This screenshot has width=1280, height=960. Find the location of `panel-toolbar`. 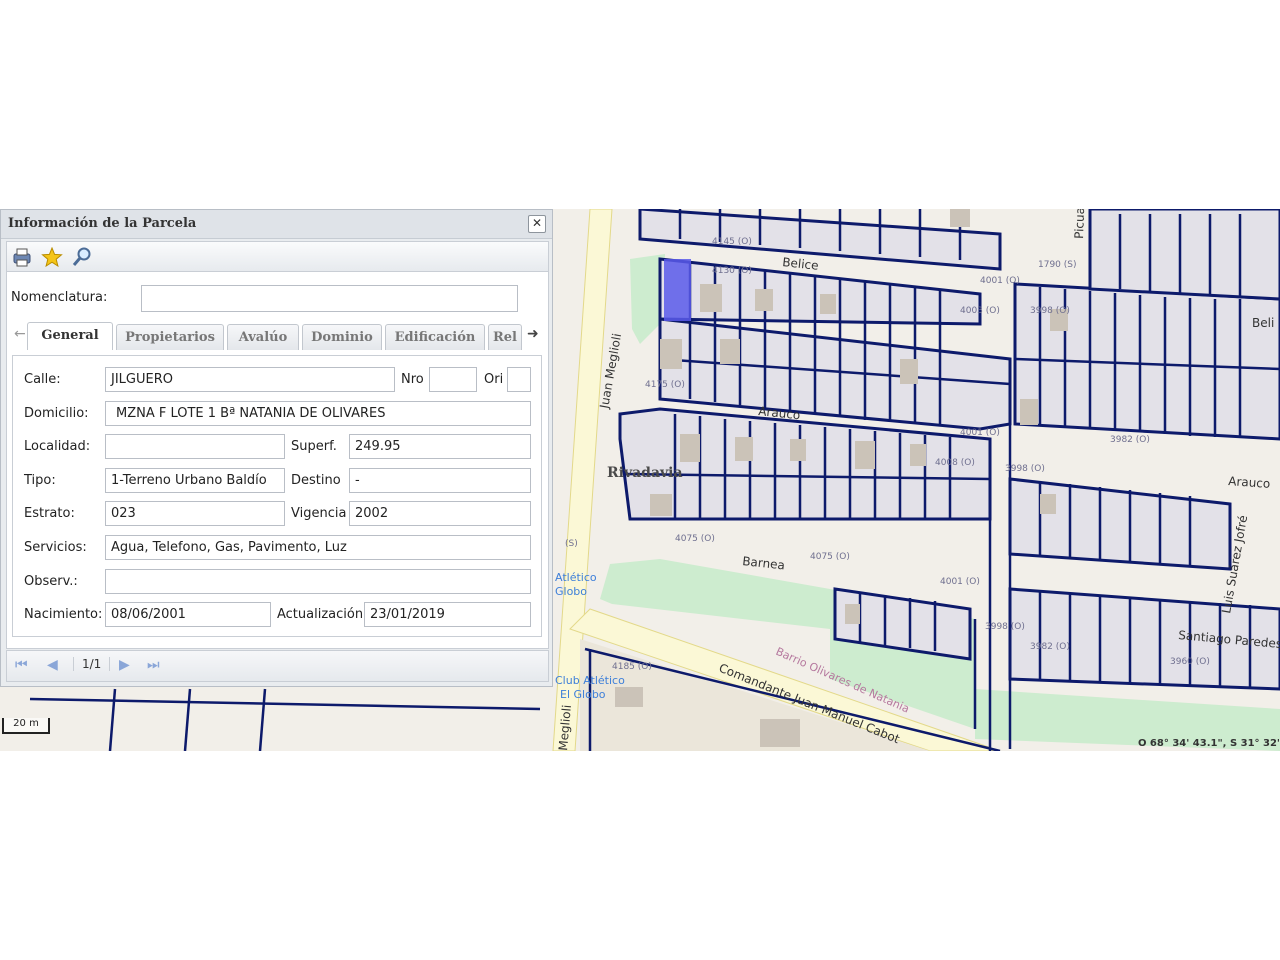

panel-toolbar is located at coordinates (277, 256).